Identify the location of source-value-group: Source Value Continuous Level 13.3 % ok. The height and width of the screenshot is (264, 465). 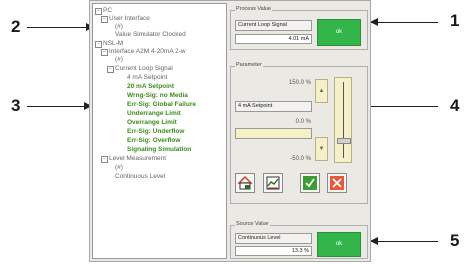
(299, 240).